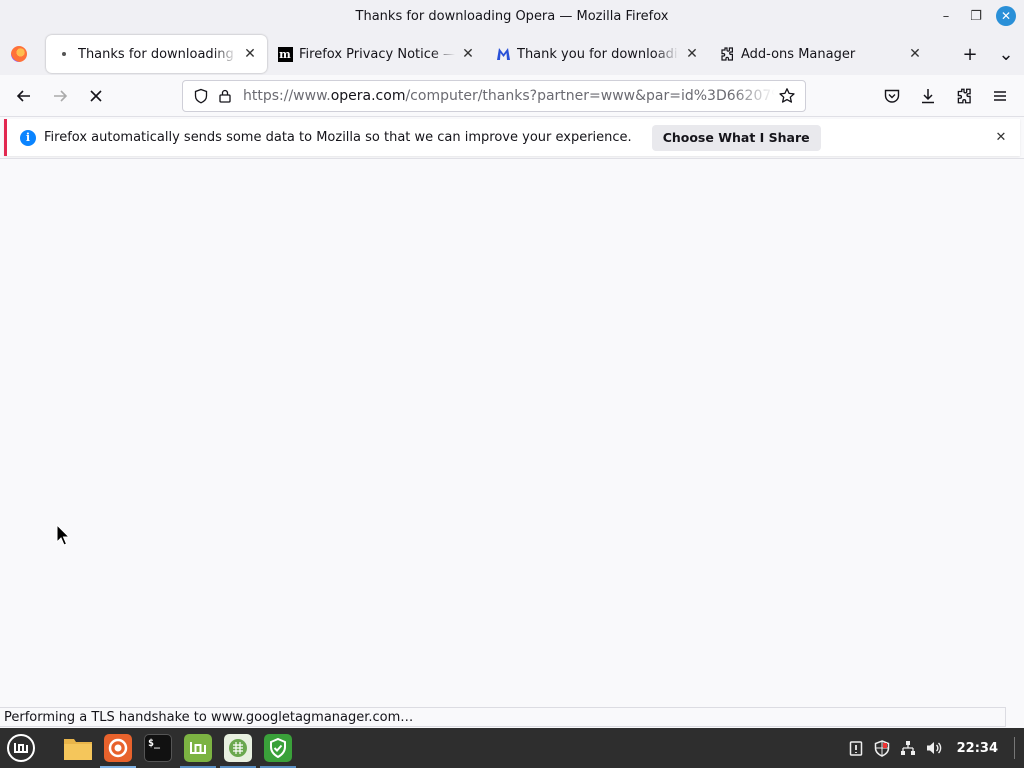  I want to click on spreadsheet-launcher, so click(238, 748).